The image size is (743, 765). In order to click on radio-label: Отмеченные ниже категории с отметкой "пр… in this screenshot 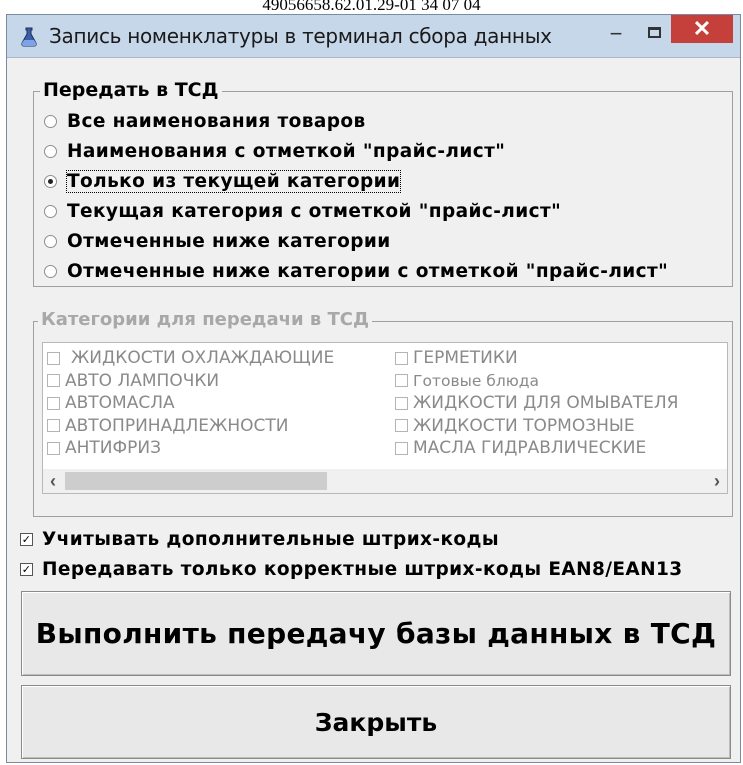, I will do `click(368, 271)`.